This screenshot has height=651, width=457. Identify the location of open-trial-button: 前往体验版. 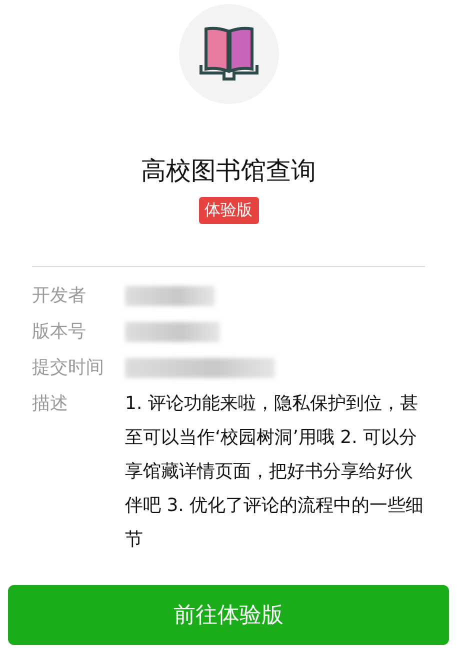
(228, 615).